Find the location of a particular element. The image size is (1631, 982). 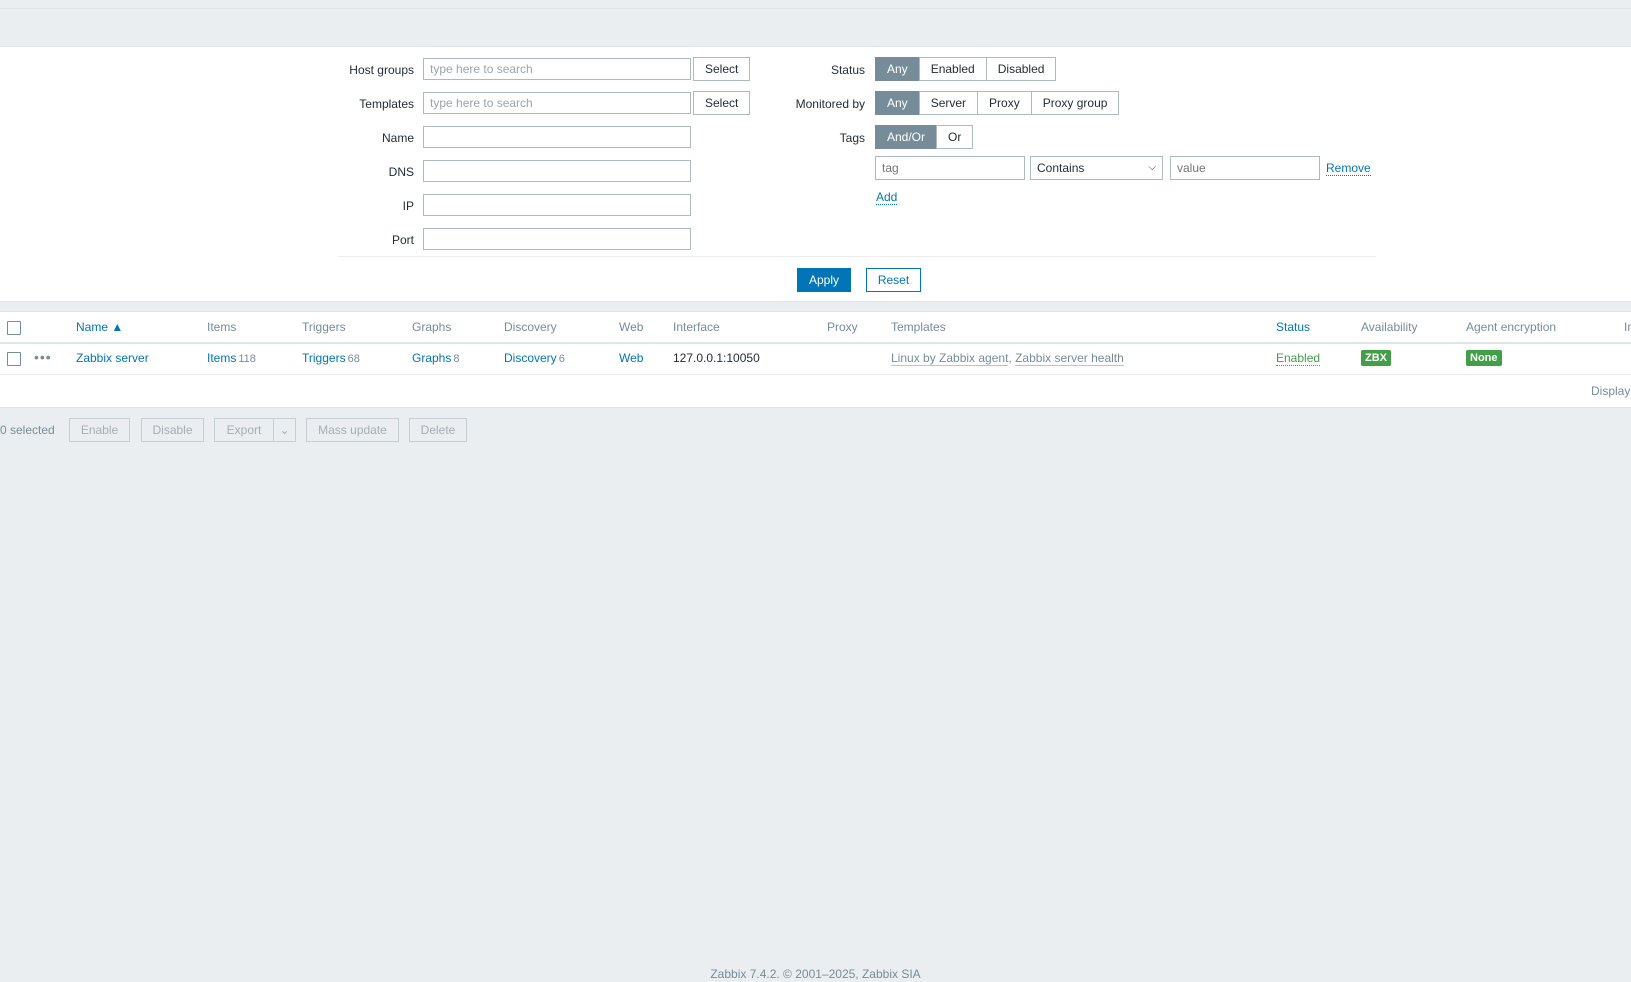

column-header-graphs: Graphs is located at coordinates (432, 327).